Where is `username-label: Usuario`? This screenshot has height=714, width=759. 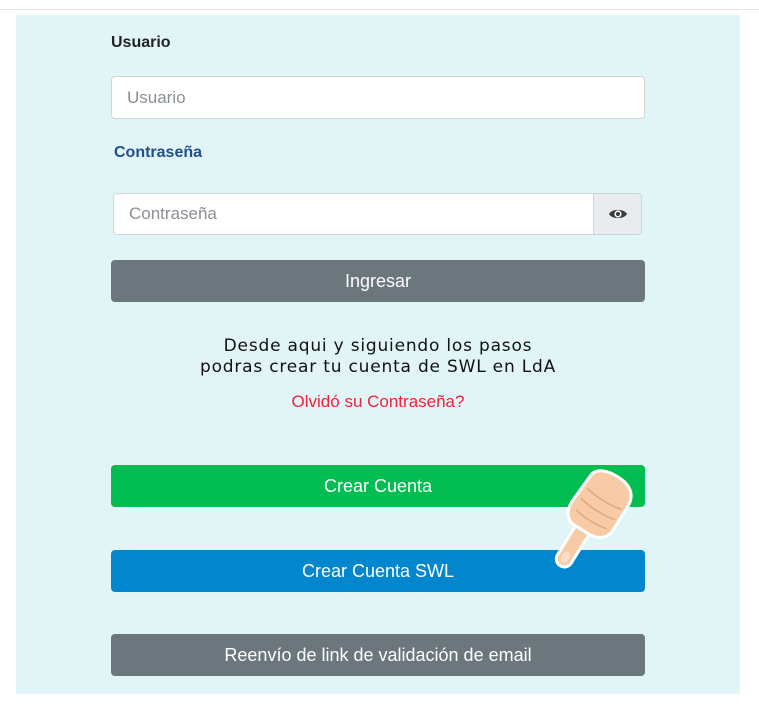
username-label: Usuario is located at coordinates (141, 42).